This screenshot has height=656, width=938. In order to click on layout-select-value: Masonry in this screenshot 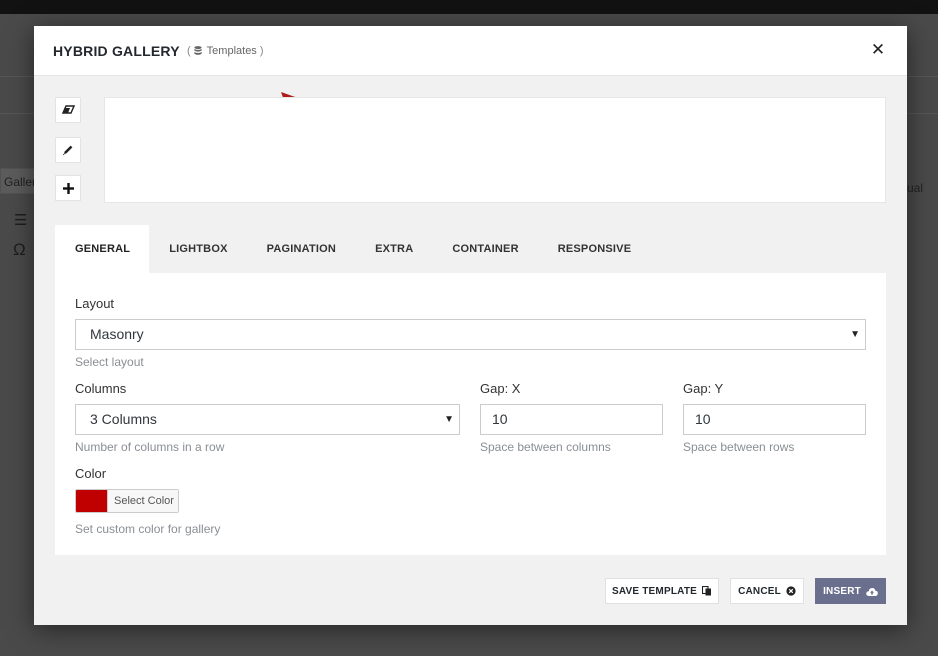, I will do `click(117, 334)`.